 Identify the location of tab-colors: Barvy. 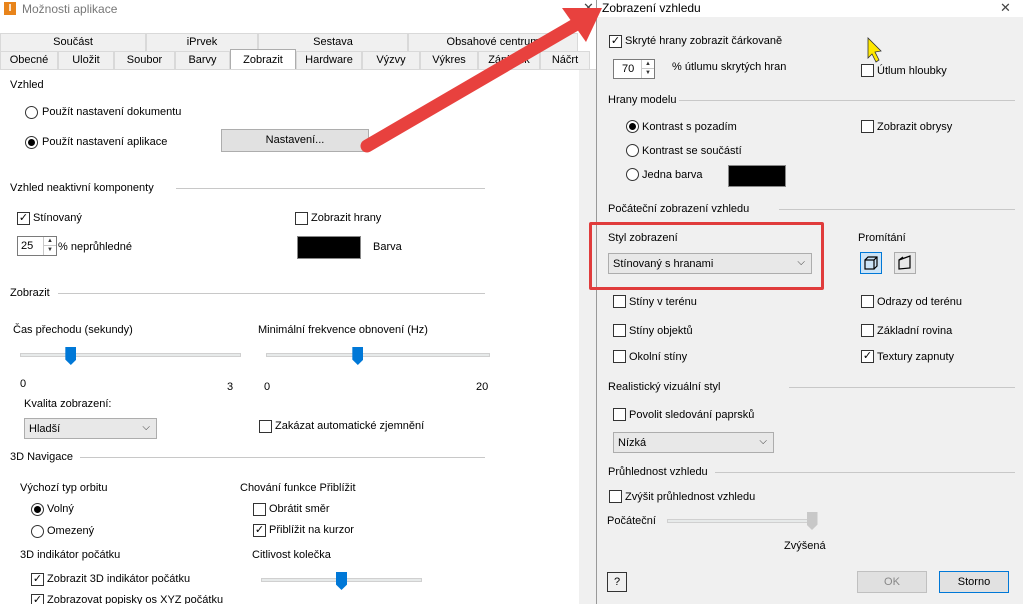
(202, 60).